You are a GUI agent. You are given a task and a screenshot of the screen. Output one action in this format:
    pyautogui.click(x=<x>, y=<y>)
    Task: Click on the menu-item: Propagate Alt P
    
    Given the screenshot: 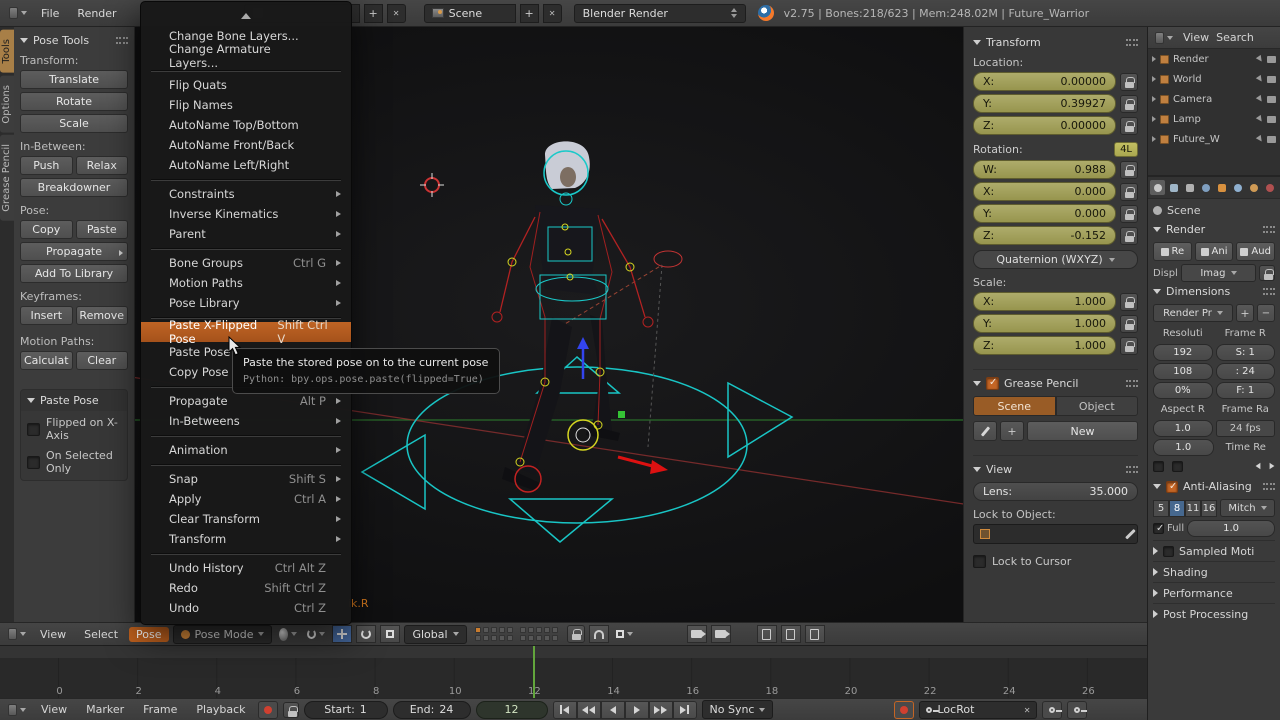 What is the action you would take?
    pyautogui.click(x=246, y=401)
    